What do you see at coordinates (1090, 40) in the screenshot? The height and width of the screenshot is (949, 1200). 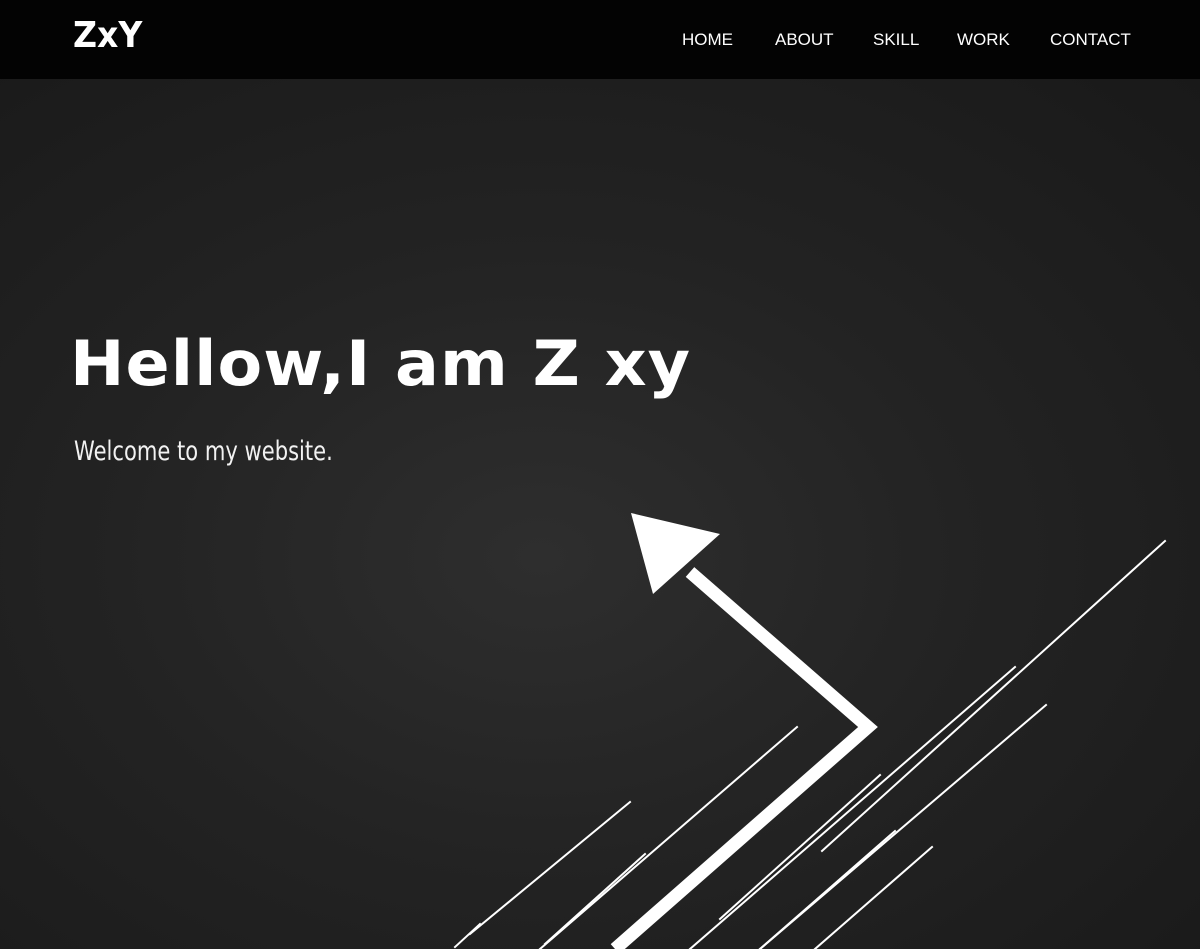 I see `nav-link-contact: CONTACT` at bounding box center [1090, 40].